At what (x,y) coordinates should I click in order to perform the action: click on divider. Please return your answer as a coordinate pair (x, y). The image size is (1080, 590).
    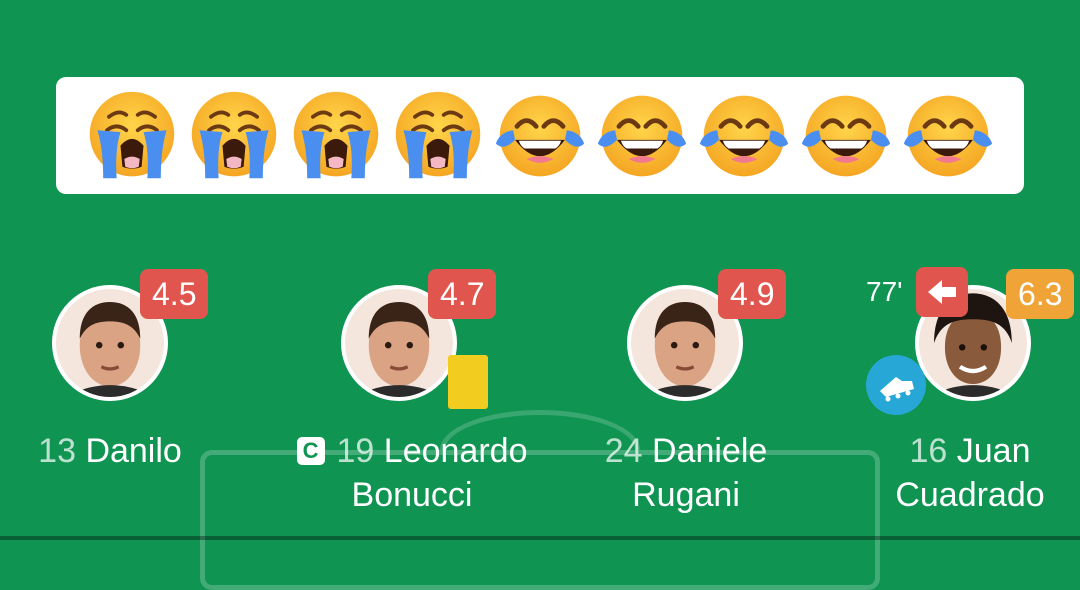
    Looking at the image, I should click on (540, 538).